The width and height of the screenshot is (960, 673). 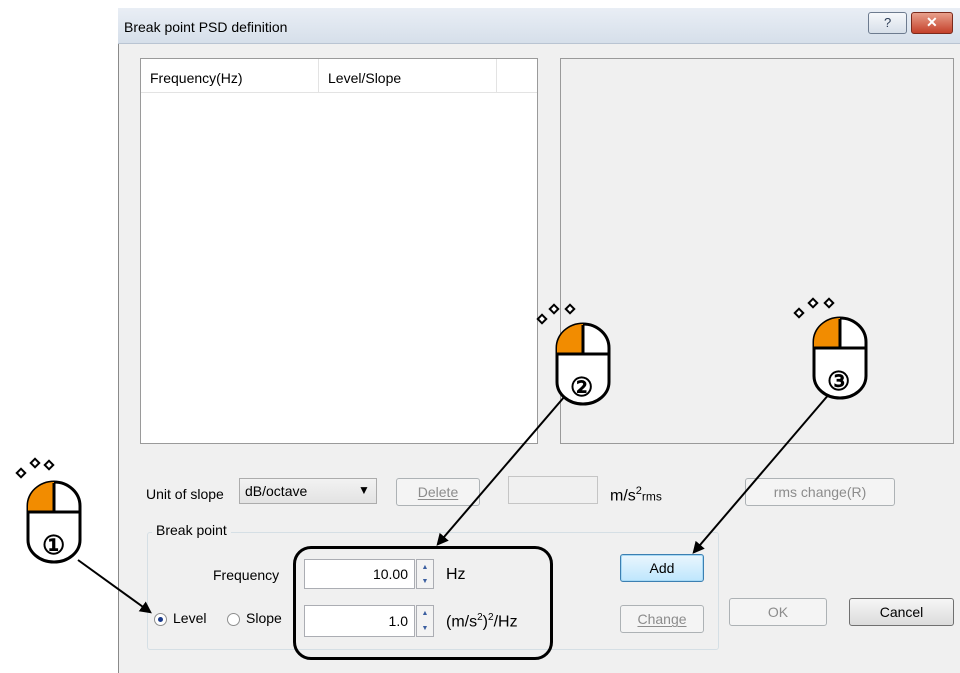 I want to click on step-2-label: ②, so click(x=582, y=387).